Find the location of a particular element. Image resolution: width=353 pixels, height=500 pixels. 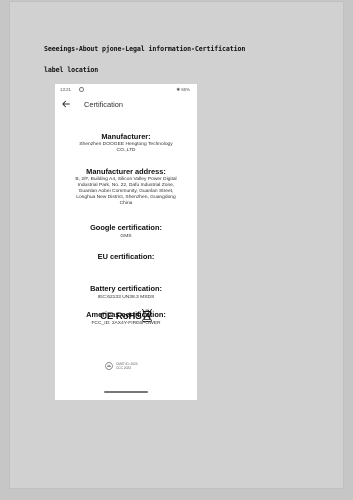

manufacturer-line2: CO.,LTD is located at coordinates (126, 150).